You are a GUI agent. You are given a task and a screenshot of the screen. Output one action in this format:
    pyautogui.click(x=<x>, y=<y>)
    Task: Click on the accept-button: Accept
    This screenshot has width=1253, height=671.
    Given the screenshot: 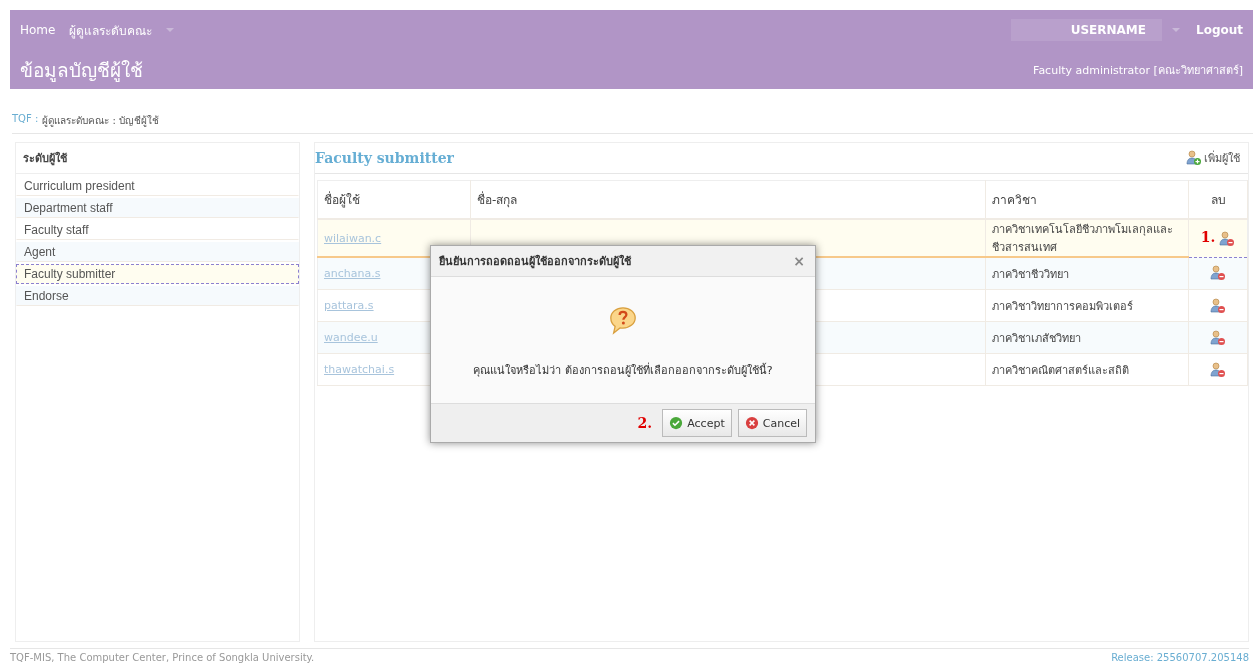 What is the action you would take?
    pyautogui.click(x=697, y=423)
    